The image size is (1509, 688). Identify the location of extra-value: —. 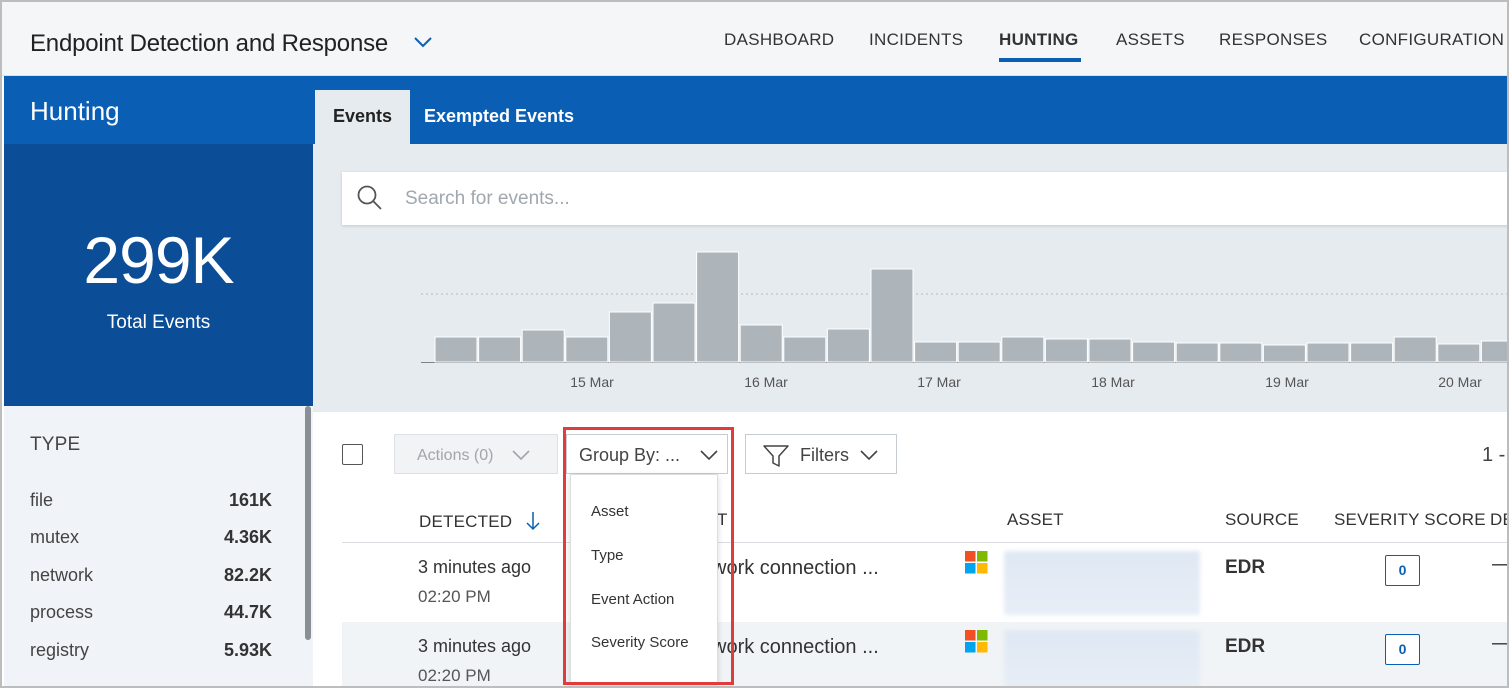
(1499, 643).